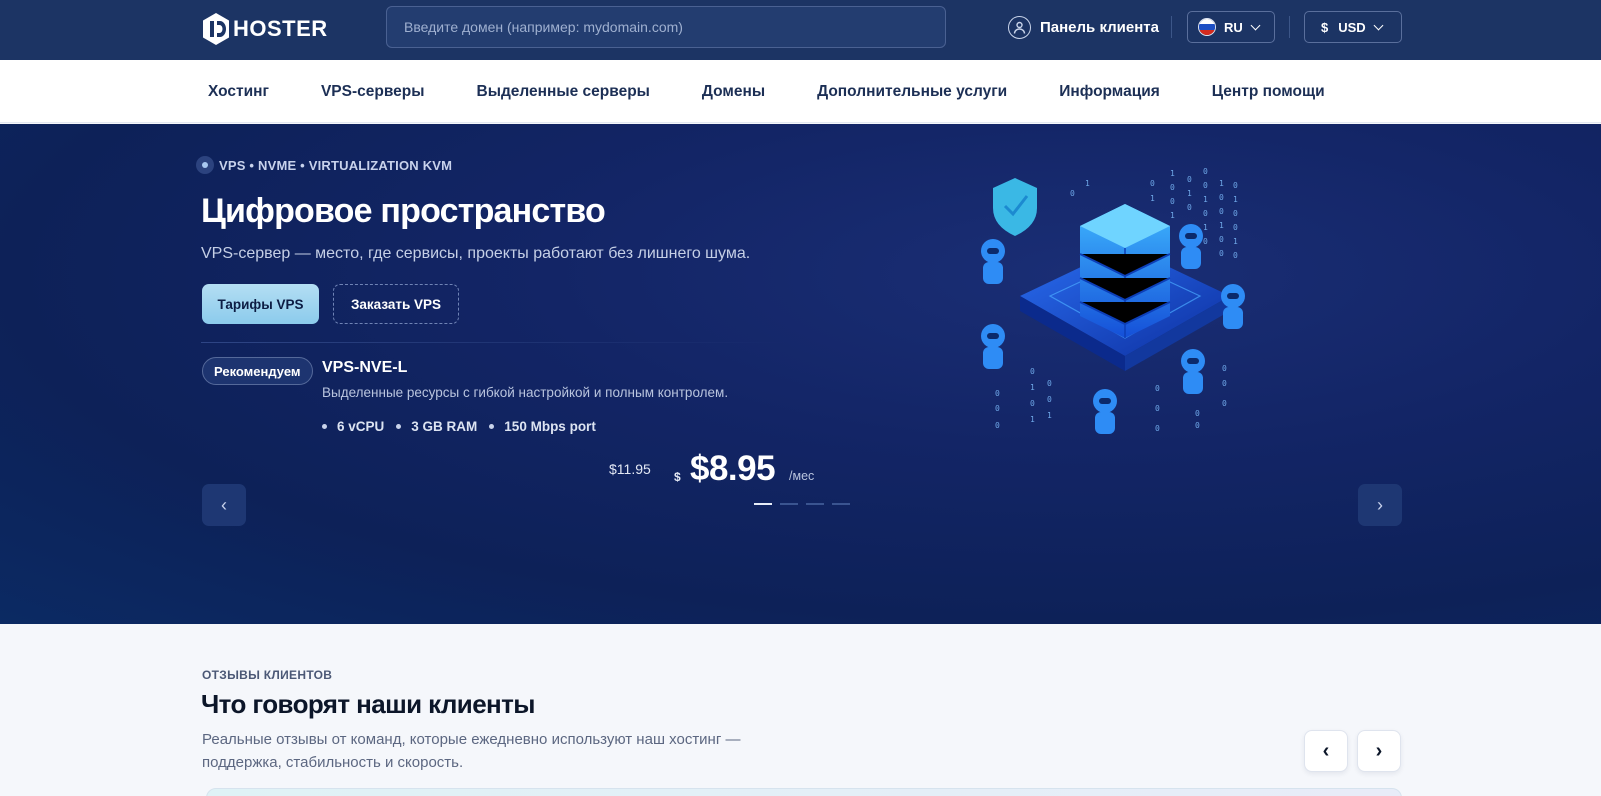  What do you see at coordinates (260, 304) in the screenshot?
I see `vps-plans-button: Тарифы VPS` at bounding box center [260, 304].